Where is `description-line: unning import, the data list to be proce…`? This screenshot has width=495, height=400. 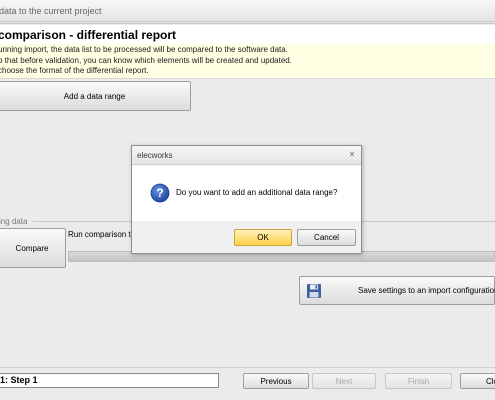
description-line: unning import, the data list to be proce… is located at coordinates (144, 49).